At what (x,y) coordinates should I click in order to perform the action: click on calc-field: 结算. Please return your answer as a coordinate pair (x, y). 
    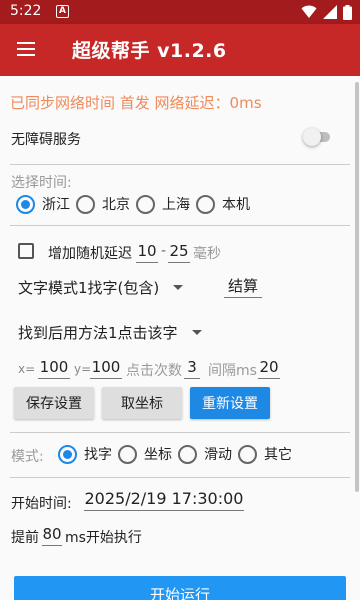
    Looking at the image, I should click on (243, 287).